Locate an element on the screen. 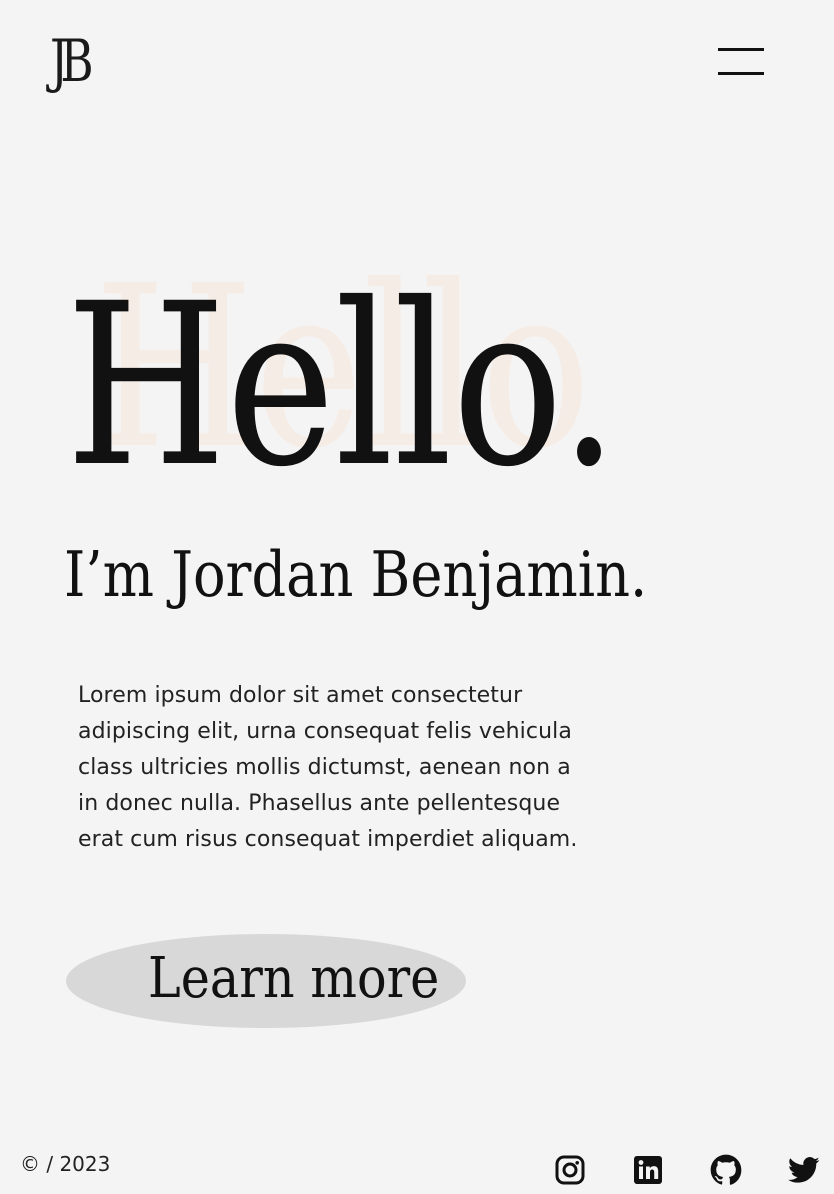 This screenshot has height=1194, width=834. hero-greeting: Hello Hello. is located at coordinates (340, 380).